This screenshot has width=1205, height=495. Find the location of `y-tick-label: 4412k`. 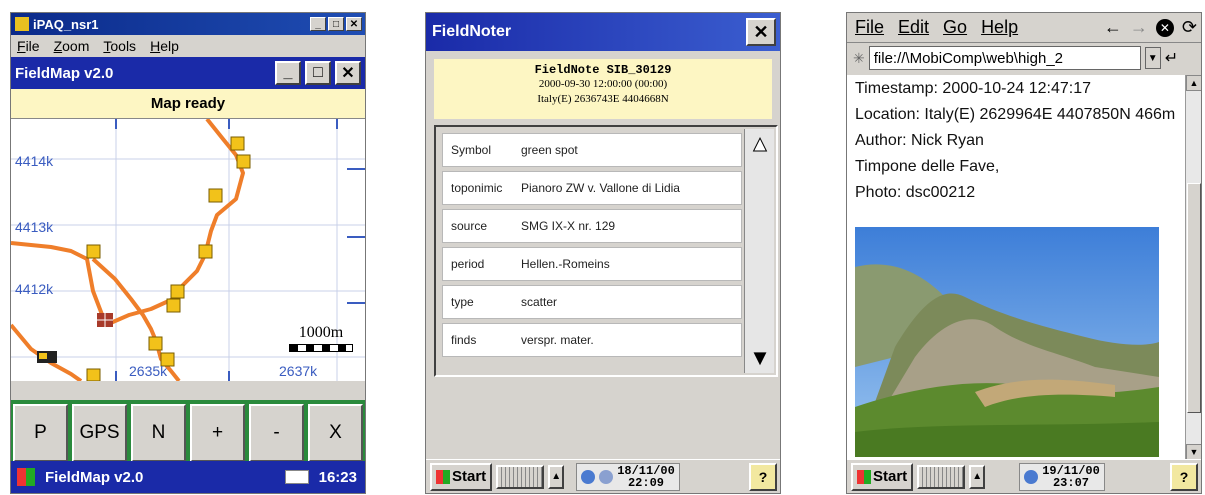

y-tick-label: 4412k is located at coordinates (34, 289).